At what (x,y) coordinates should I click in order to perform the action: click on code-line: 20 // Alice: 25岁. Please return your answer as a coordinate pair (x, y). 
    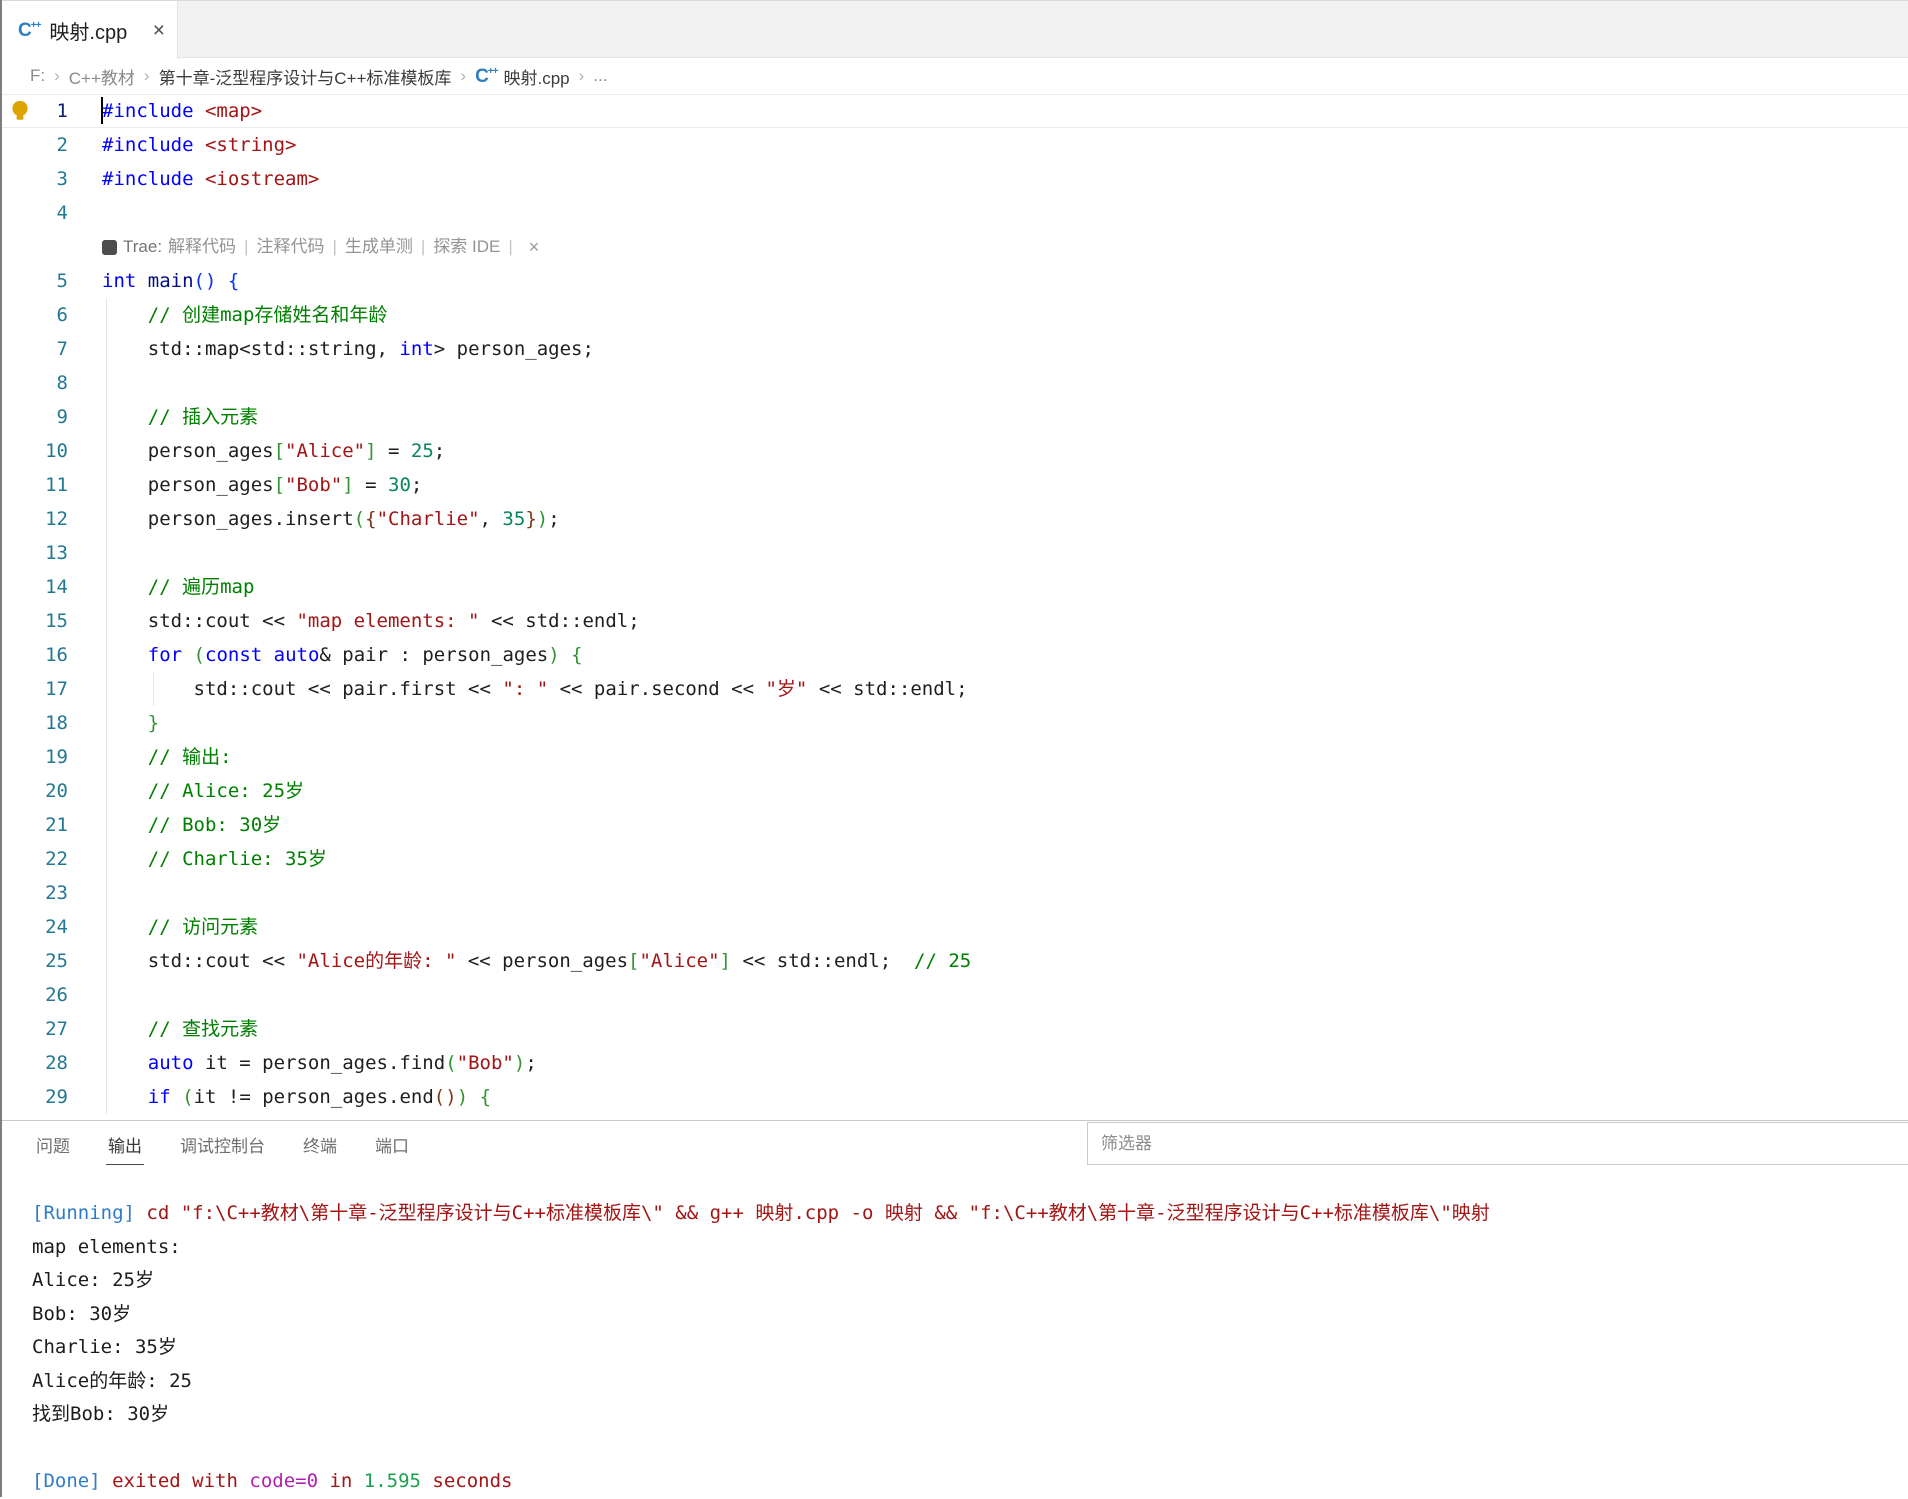
    Looking at the image, I should click on (955, 791).